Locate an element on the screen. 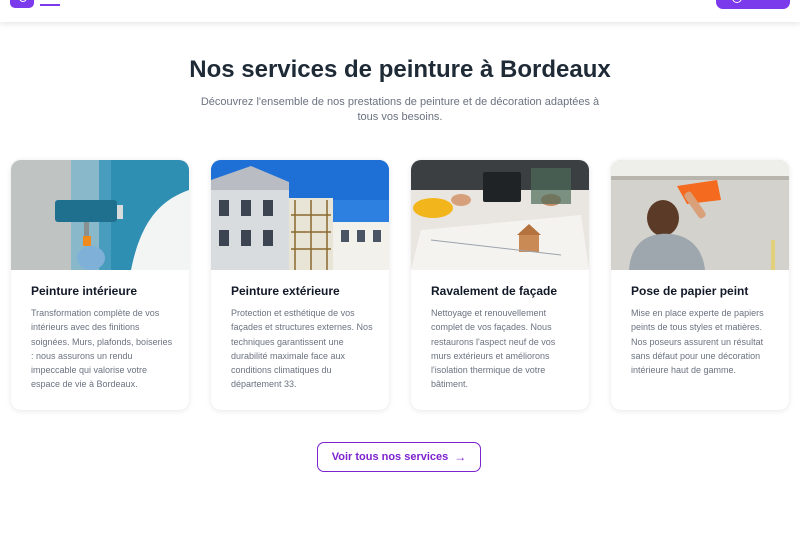  section-title: Nos services de peinture à Bordeaux is located at coordinates (400, 69).